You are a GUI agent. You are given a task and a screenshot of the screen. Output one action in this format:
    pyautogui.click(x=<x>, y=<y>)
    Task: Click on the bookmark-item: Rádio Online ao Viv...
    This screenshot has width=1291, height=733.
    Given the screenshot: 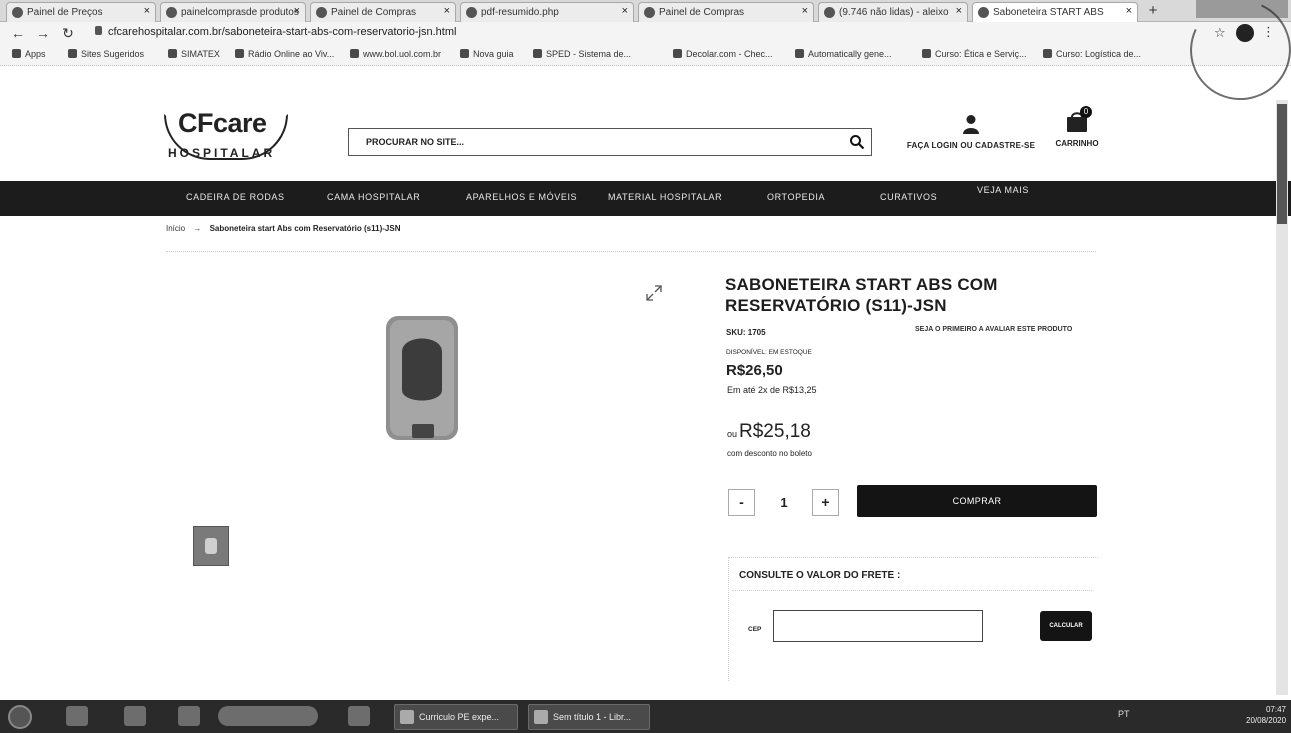 What is the action you would take?
    pyautogui.click(x=284, y=54)
    